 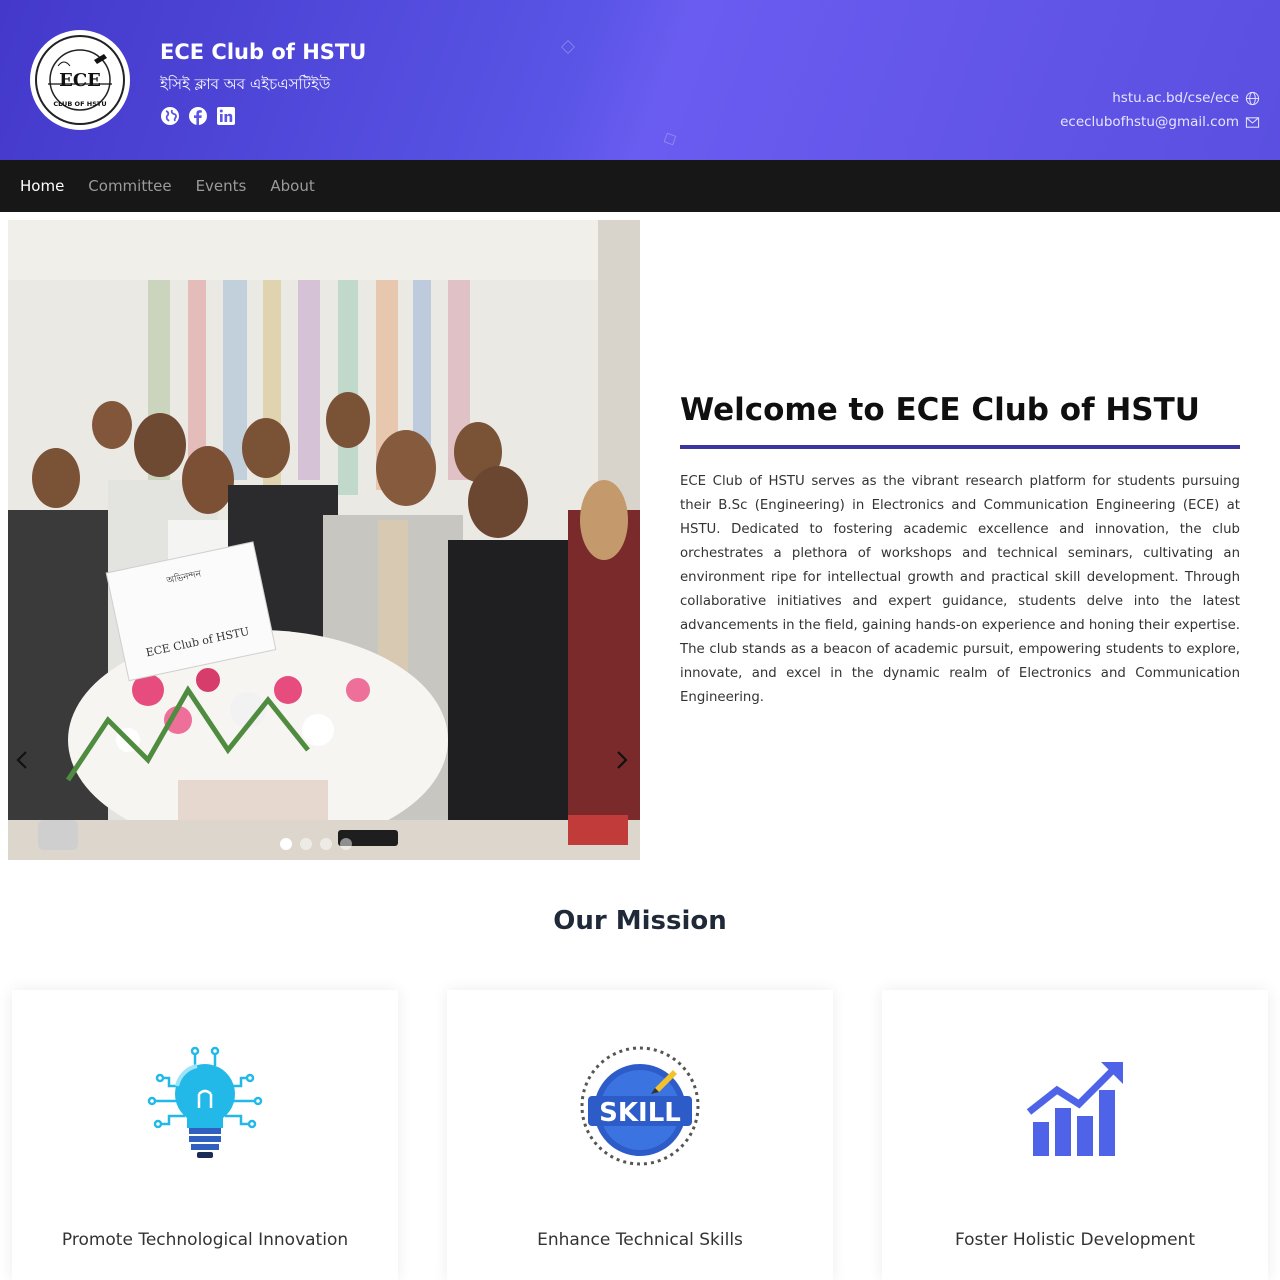 I want to click on globe-icon, so click(x=170, y=116).